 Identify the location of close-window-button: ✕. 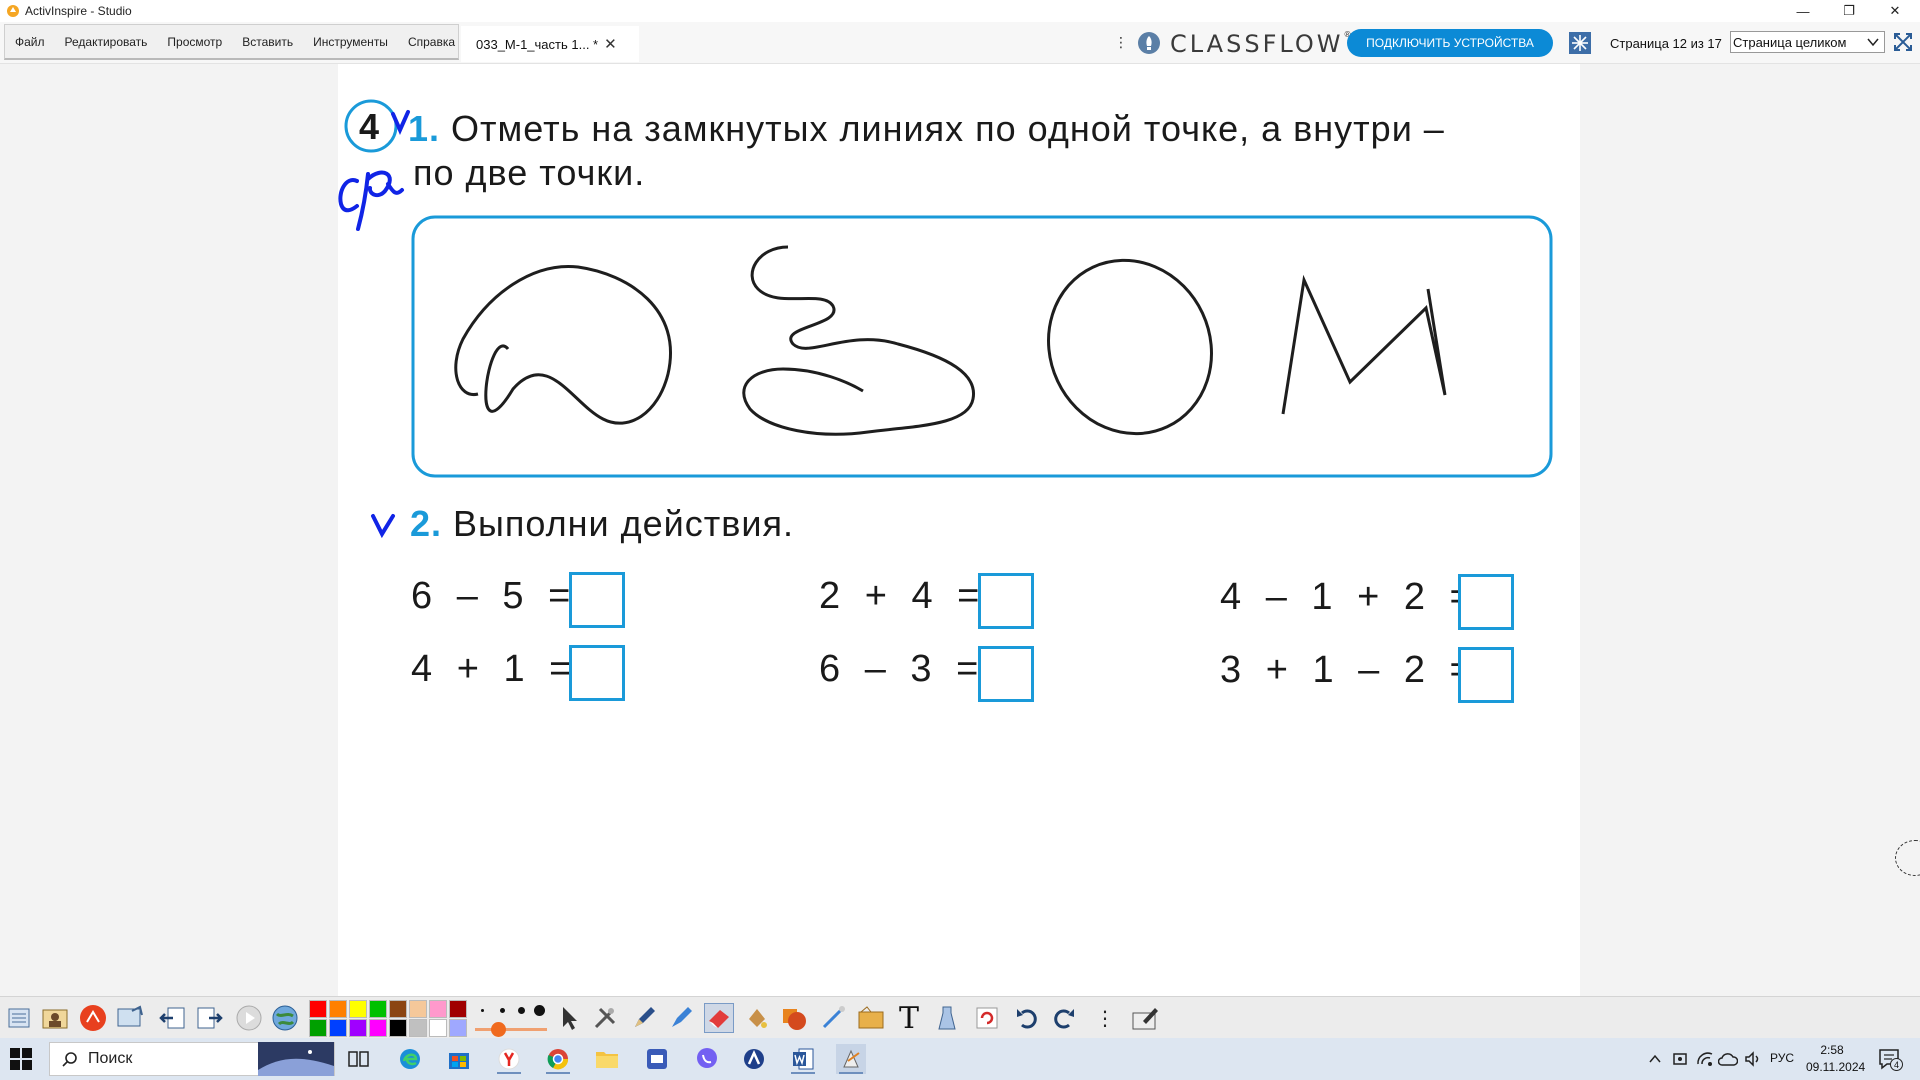
(1895, 11).